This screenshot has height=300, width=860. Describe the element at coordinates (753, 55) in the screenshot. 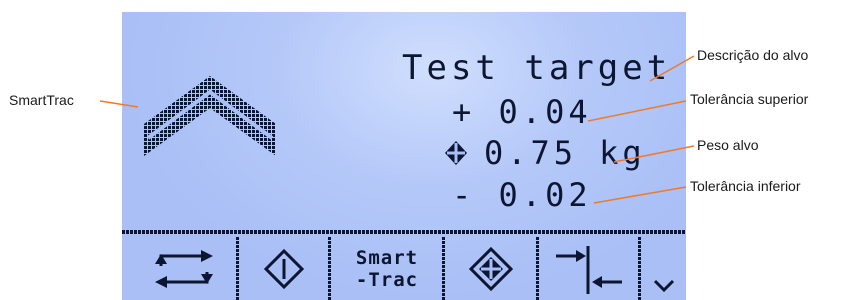

I see `callout-description: Descrição do alvo` at that location.